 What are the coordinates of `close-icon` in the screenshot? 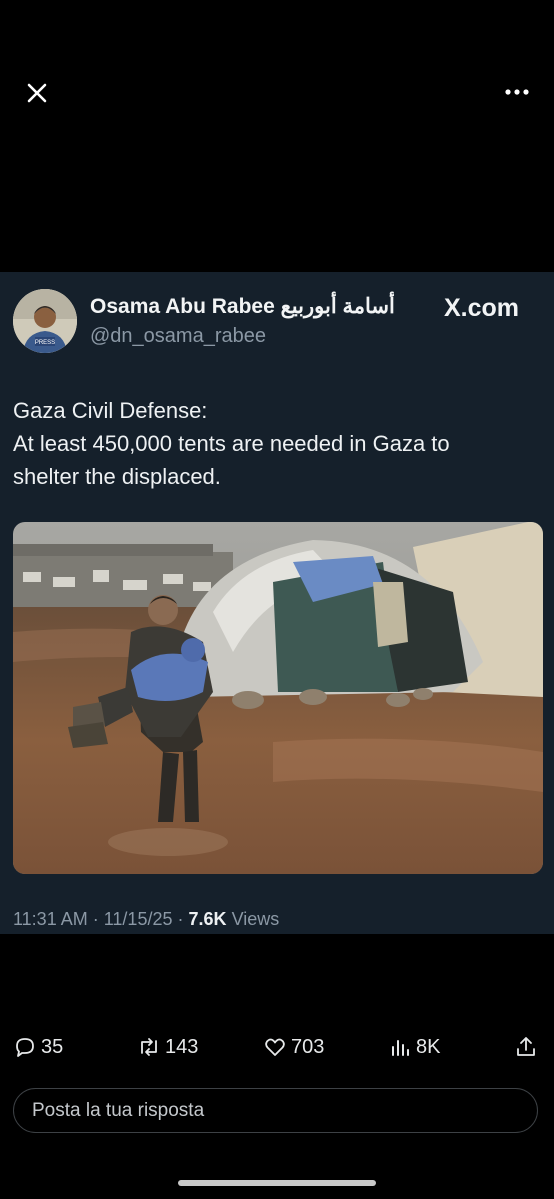 It's located at (37, 93).